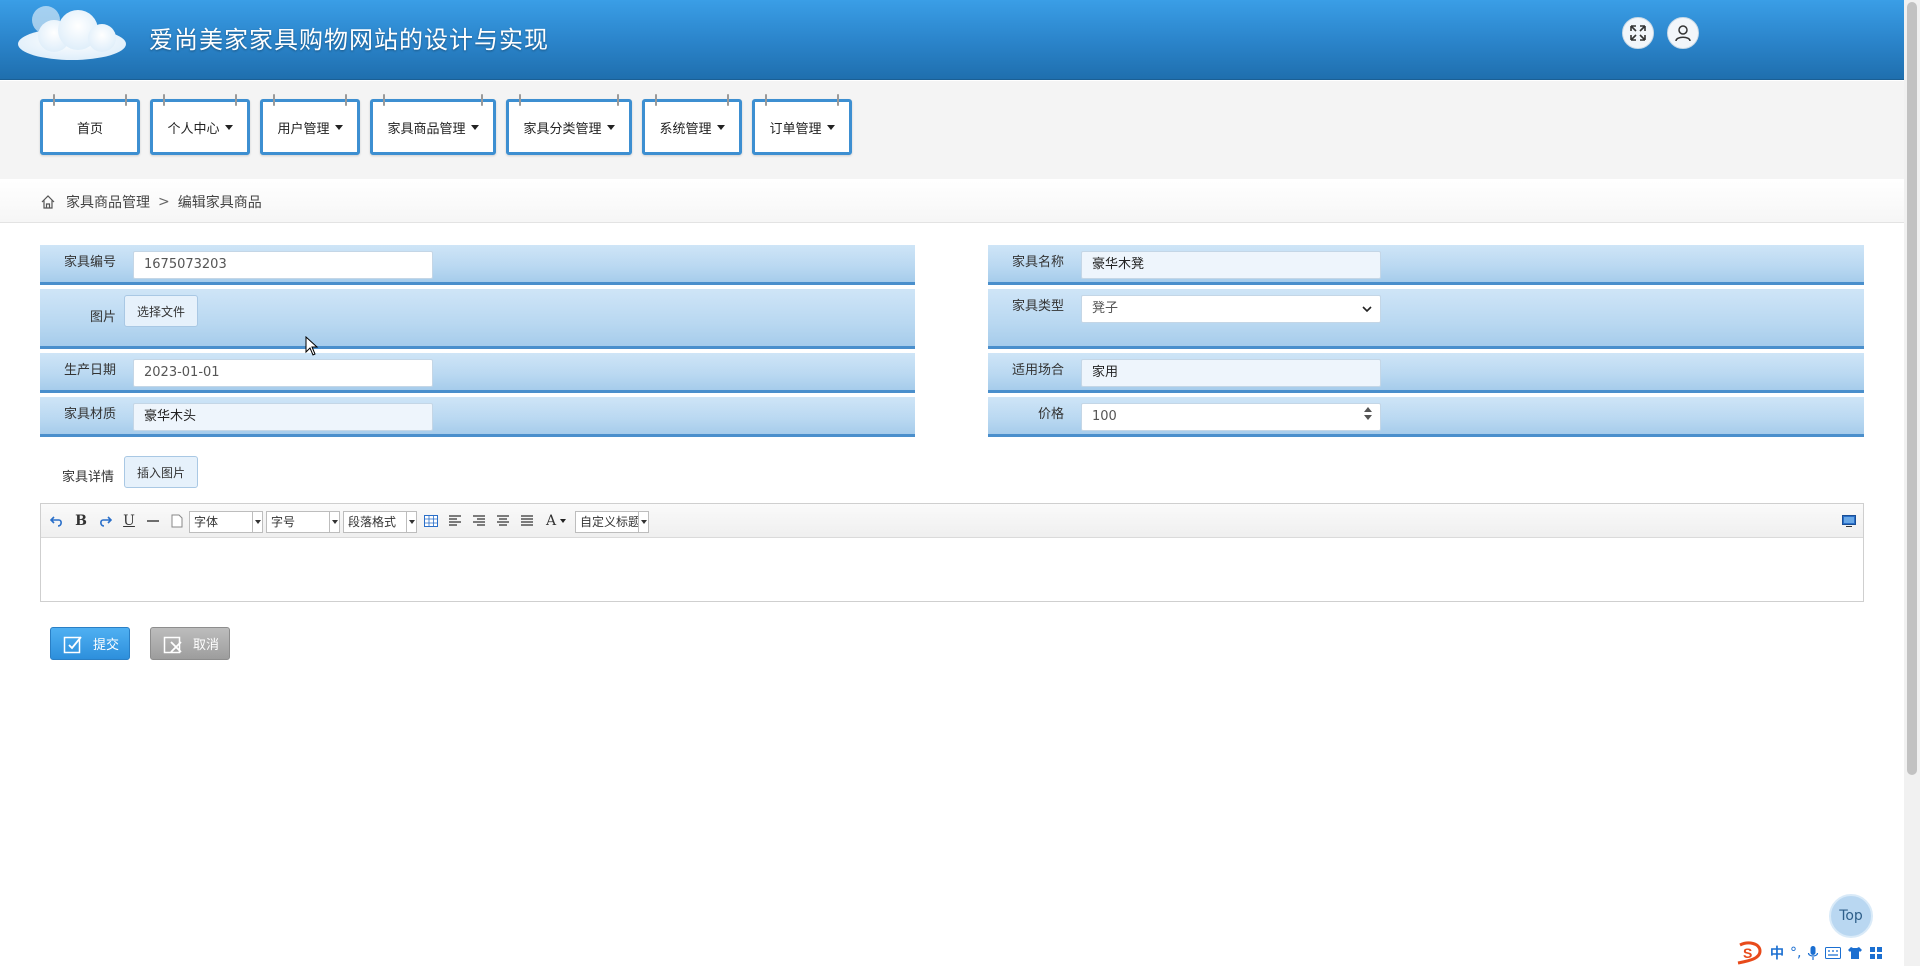  Describe the element at coordinates (161, 311) in the screenshot. I see `choose-file-button: 选择文件` at that location.